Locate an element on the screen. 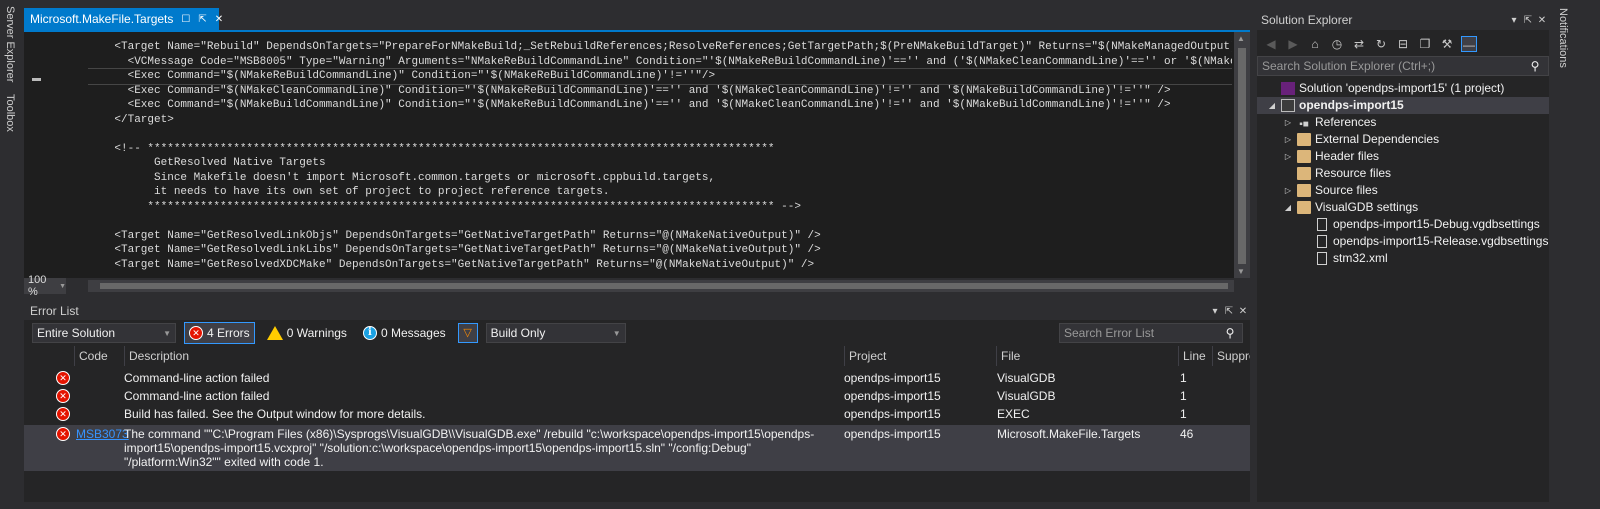  properties-wrench-icon: ⚒ is located at coordinates (1447, 44).